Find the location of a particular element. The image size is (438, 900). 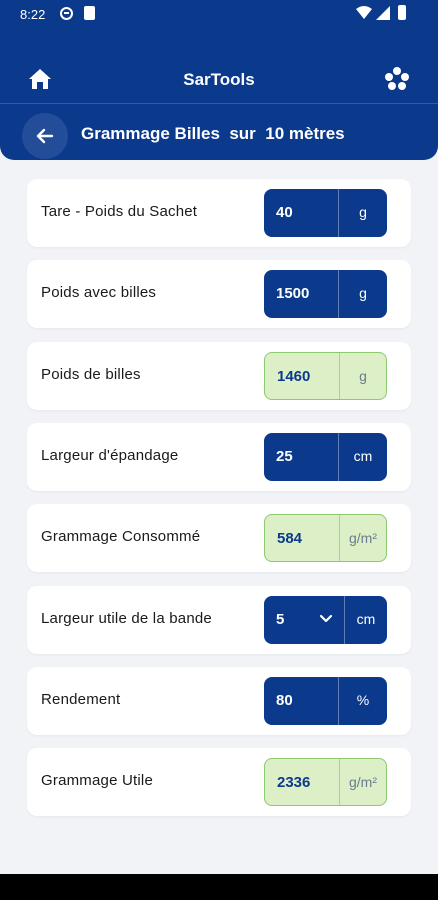

row-label: Largeur d'épandage is located at coordinates (110, 455).